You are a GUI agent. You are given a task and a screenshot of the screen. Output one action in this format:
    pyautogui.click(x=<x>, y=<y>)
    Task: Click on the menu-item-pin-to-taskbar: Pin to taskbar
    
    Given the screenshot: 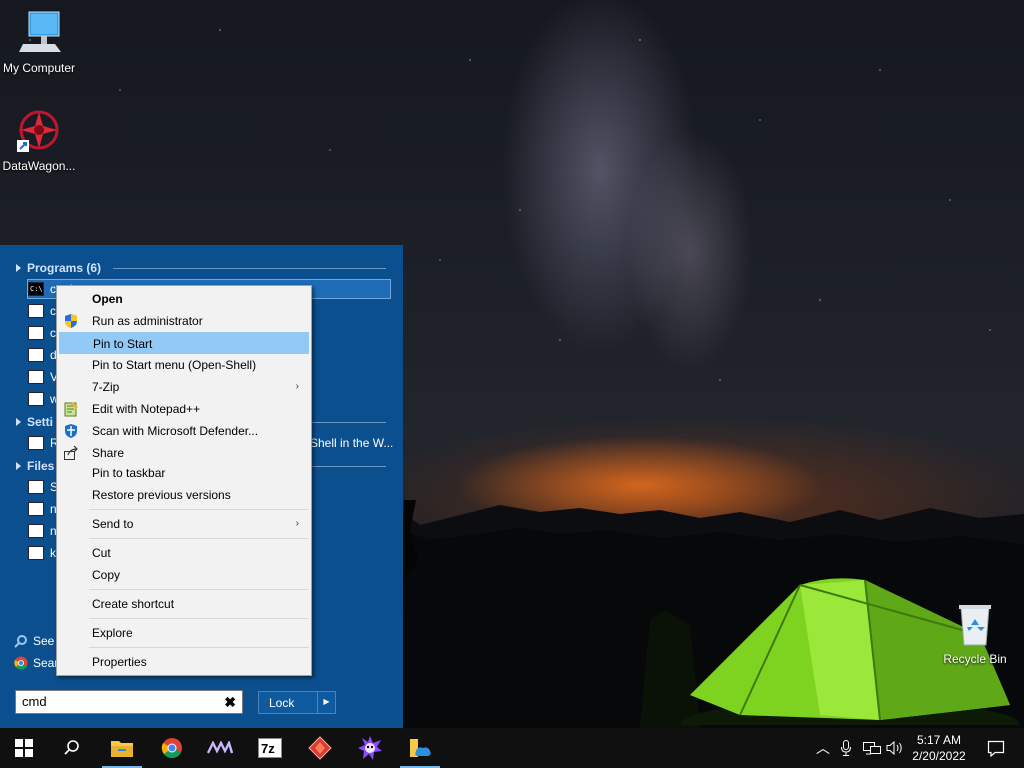 What is the action you would take?
    pyautogui.click(x=184, y=473)
    